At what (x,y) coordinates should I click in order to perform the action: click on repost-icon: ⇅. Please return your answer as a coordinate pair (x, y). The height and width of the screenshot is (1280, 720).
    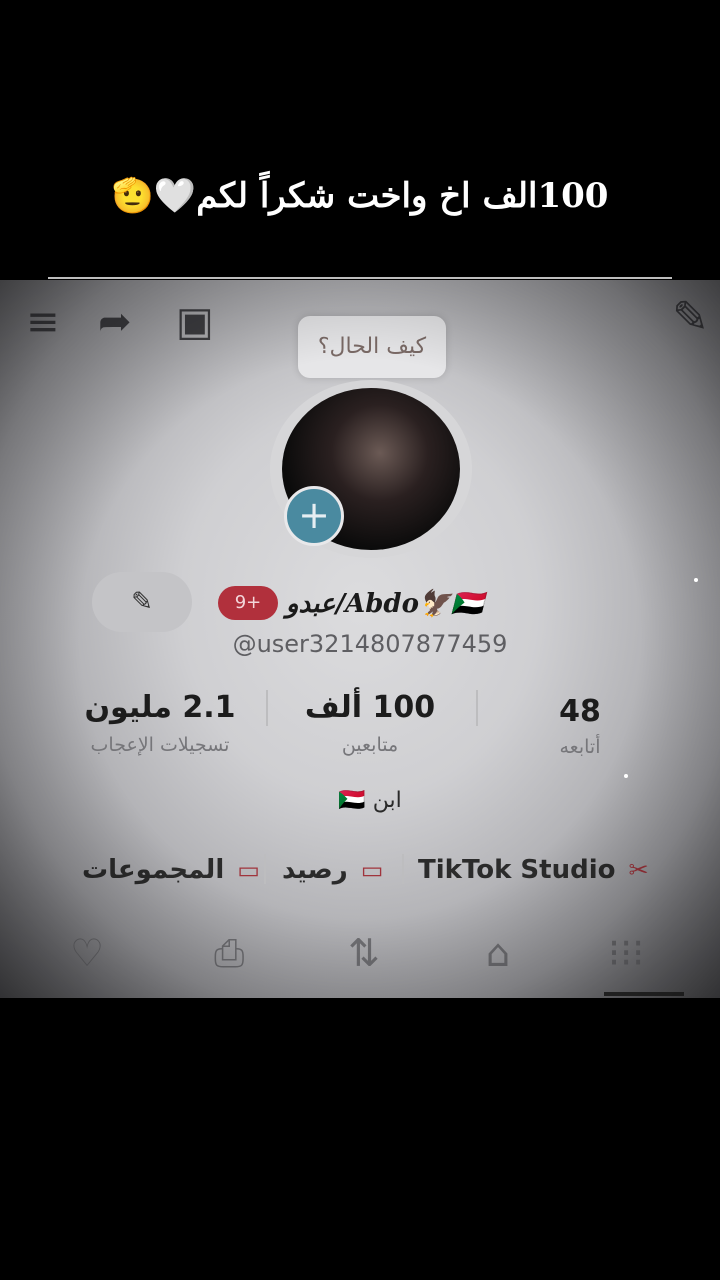
    Looking at the image, I should click on (364, 953).